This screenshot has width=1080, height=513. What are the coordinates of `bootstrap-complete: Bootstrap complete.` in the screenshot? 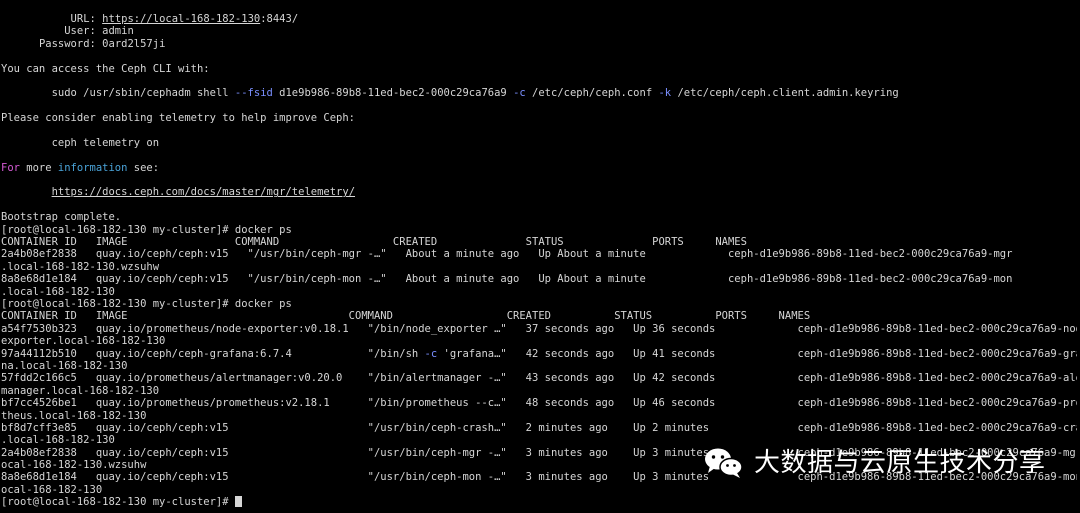 It's located at (61, 217).